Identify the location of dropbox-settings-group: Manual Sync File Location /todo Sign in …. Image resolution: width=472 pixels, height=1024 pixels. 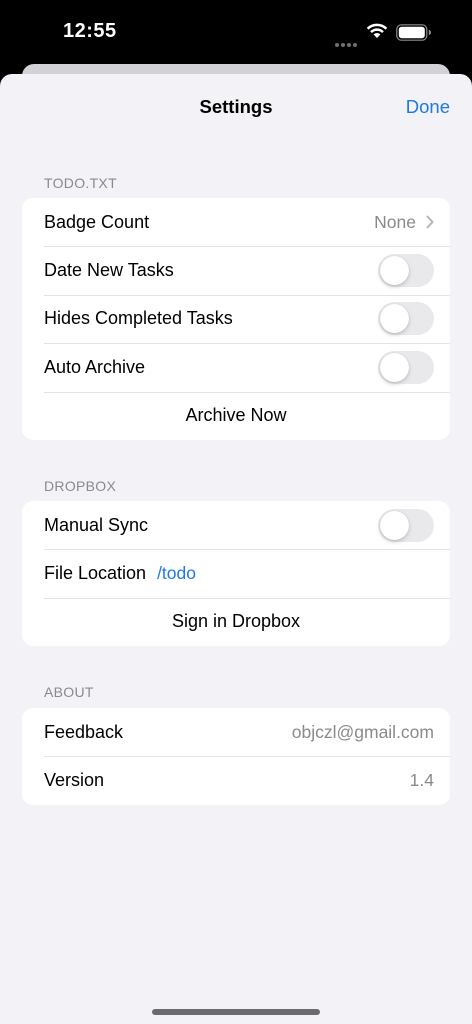
(236, 574).